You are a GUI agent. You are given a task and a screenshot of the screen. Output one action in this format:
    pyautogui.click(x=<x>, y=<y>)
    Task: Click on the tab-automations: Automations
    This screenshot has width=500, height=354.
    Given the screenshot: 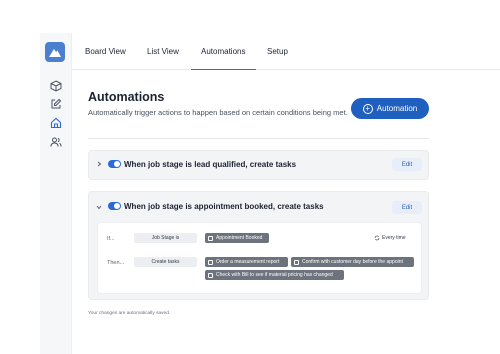 What is the action you would take?
    pyautogui.click(x=224, y=52)
    